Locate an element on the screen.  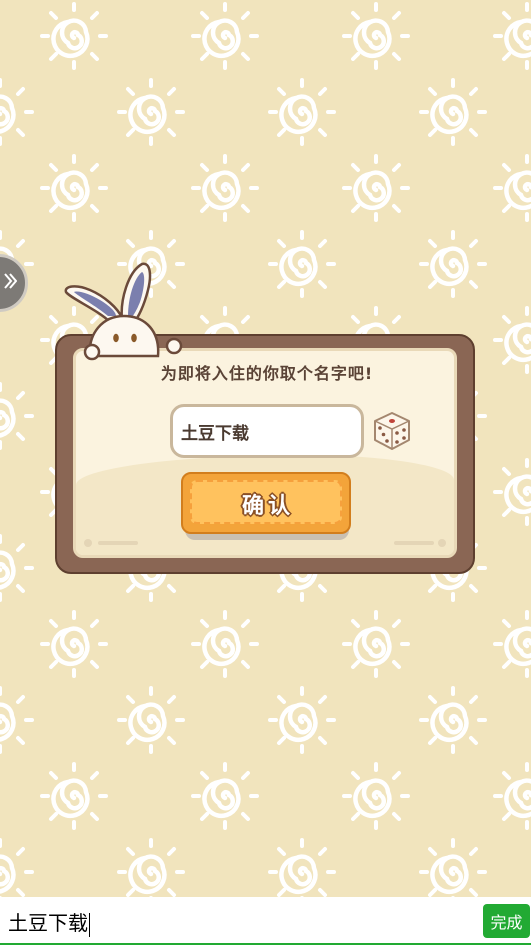
done-button: 完成 is located at coordinates (506, 921).